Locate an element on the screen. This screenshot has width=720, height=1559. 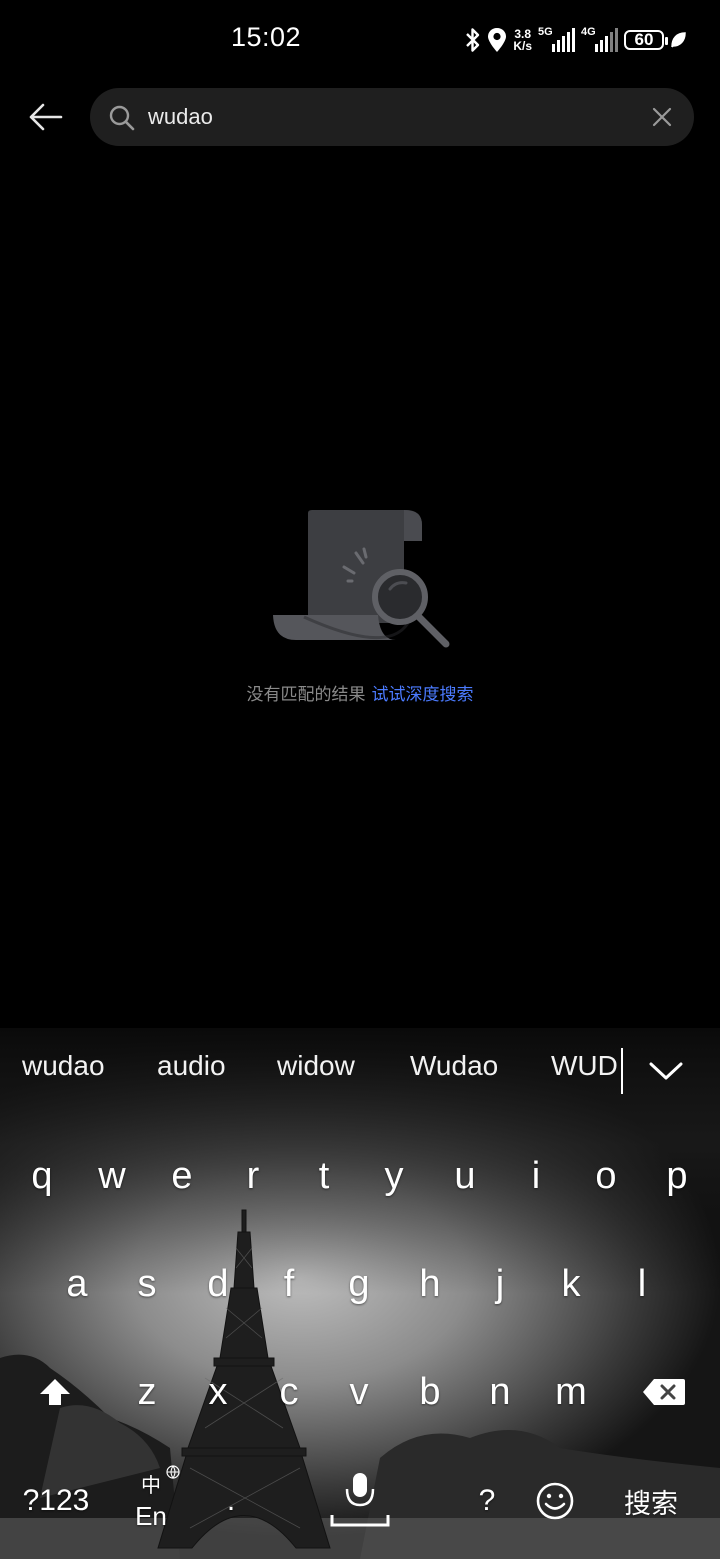
back-button is located at coordinates (45, 117).